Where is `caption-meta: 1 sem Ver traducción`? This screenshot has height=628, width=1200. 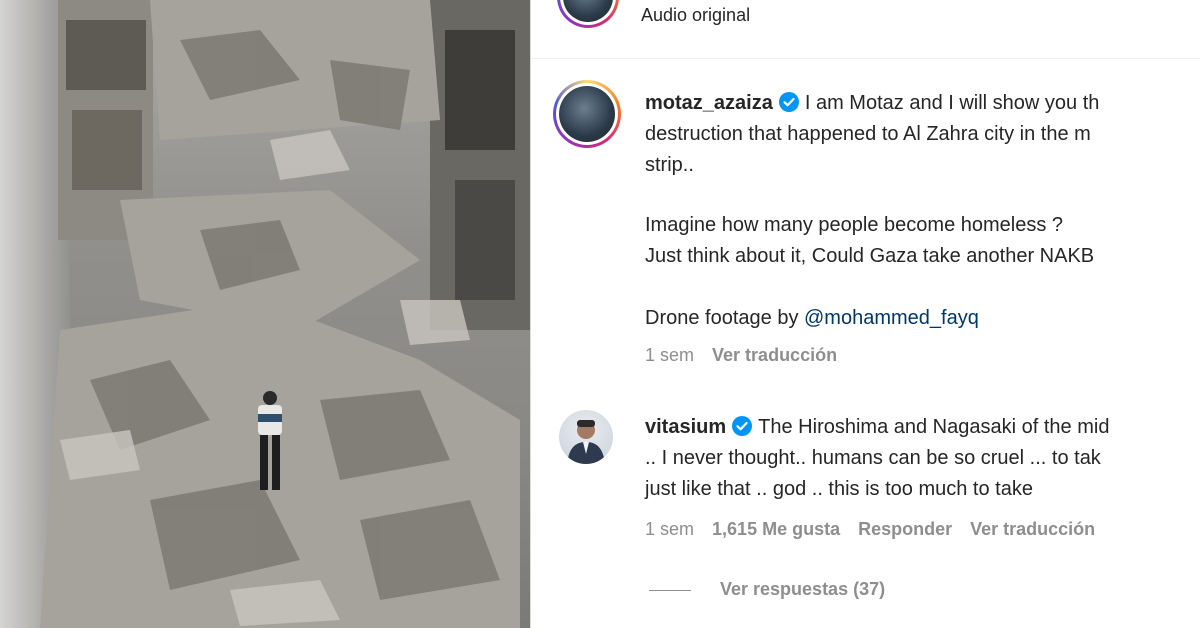 caption-meta: 1 sem Ver traducción is located at coordinates (741, 355).